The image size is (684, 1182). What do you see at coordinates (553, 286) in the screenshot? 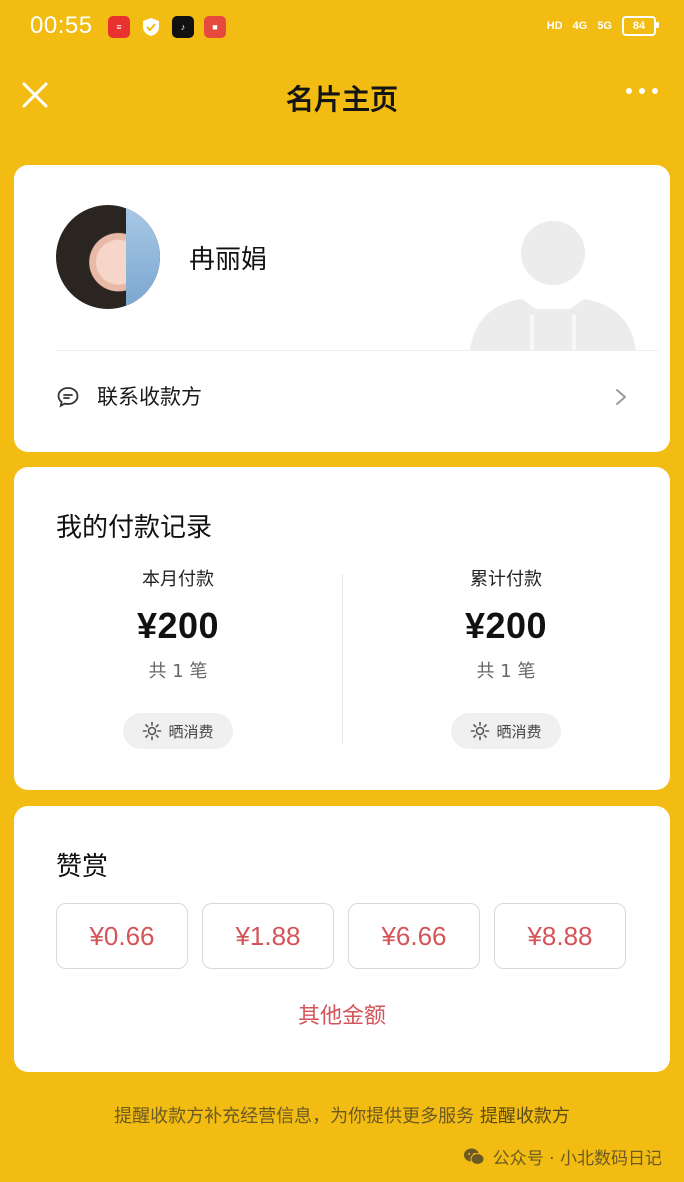
I see `person-silhouette-icon` at bounding box center [553, 286].